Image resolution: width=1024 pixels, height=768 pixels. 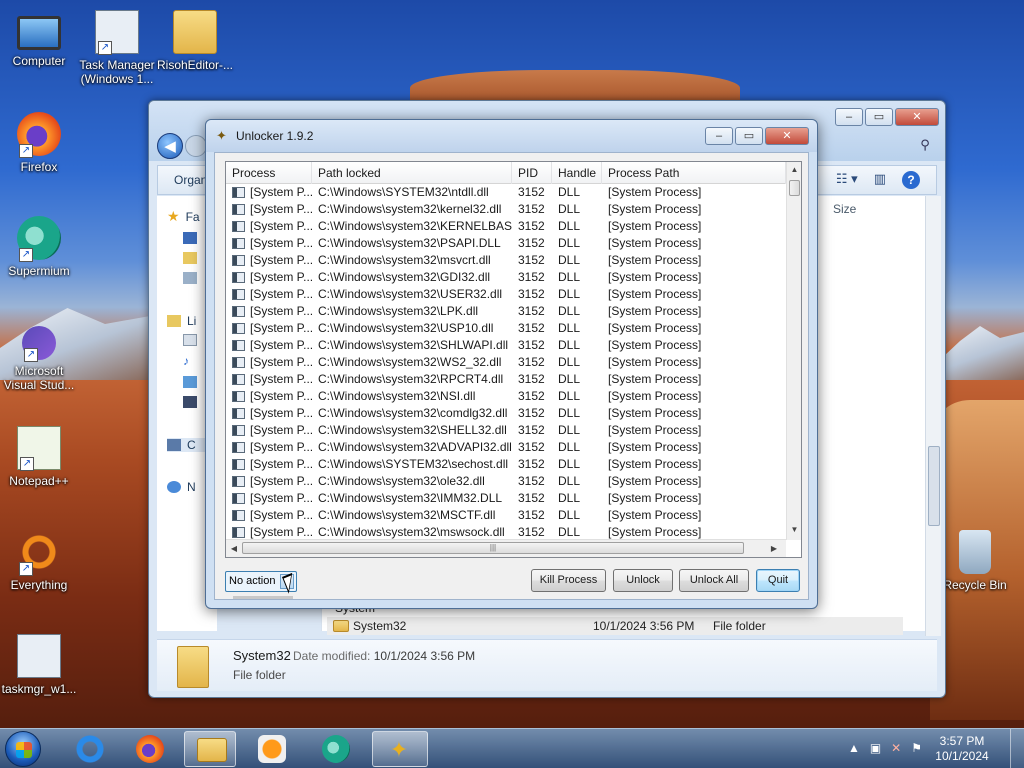 I want to click on search-icon: ⚲, so click(x=925, y=147).